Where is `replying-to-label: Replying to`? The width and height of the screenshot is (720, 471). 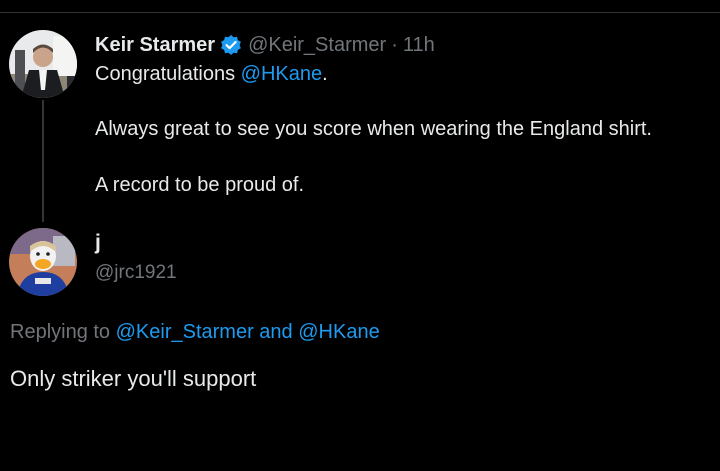 replying-to-label: Replying to is located at coordinates (63, 332).